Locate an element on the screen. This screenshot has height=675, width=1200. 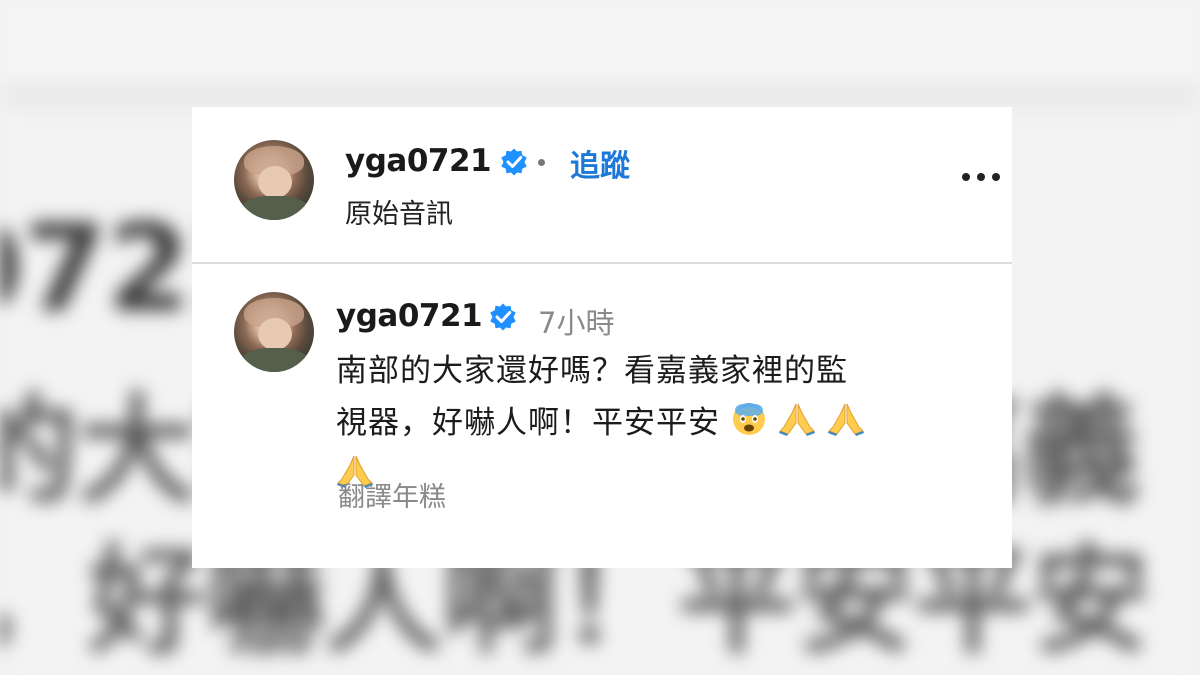
more-options-icon is located at coordinates (984, 177).